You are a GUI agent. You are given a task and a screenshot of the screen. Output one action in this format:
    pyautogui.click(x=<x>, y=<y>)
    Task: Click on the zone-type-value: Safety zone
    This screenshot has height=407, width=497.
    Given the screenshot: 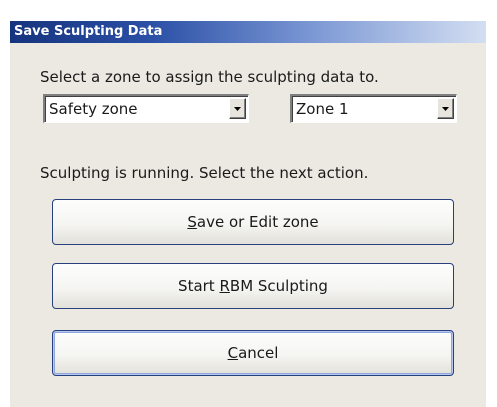 What is the action you would take?
    pyautogui.click(x=93, y=109)
    